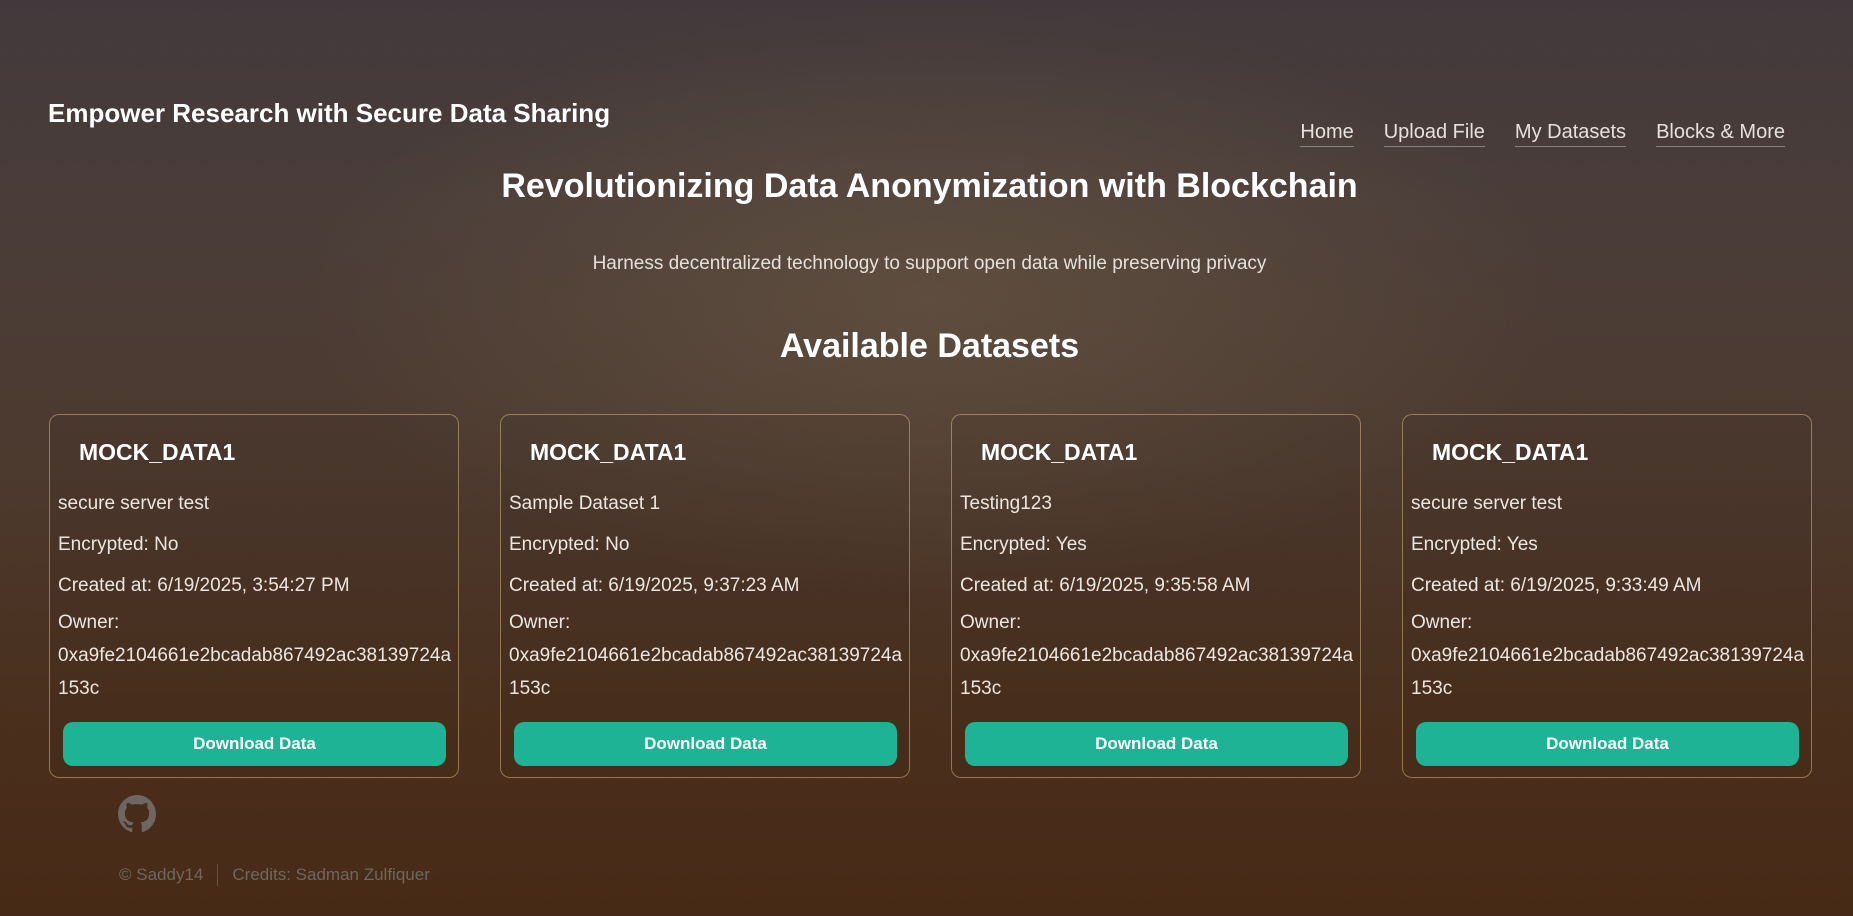  I want to click on dataset-description: Testing123, so click(1006, 503).